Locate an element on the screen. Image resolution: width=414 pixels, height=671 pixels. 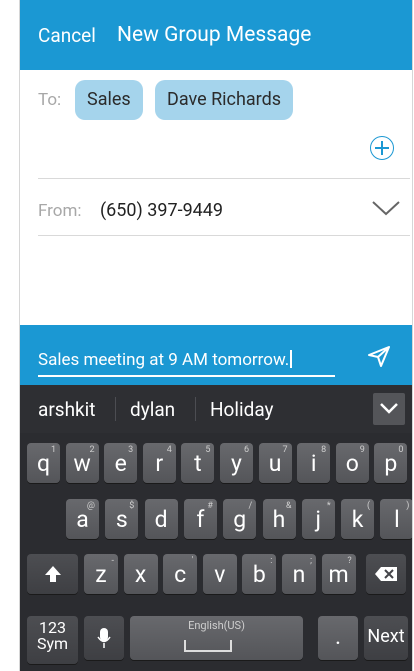
shift-key is located at coordinates (52, 574).